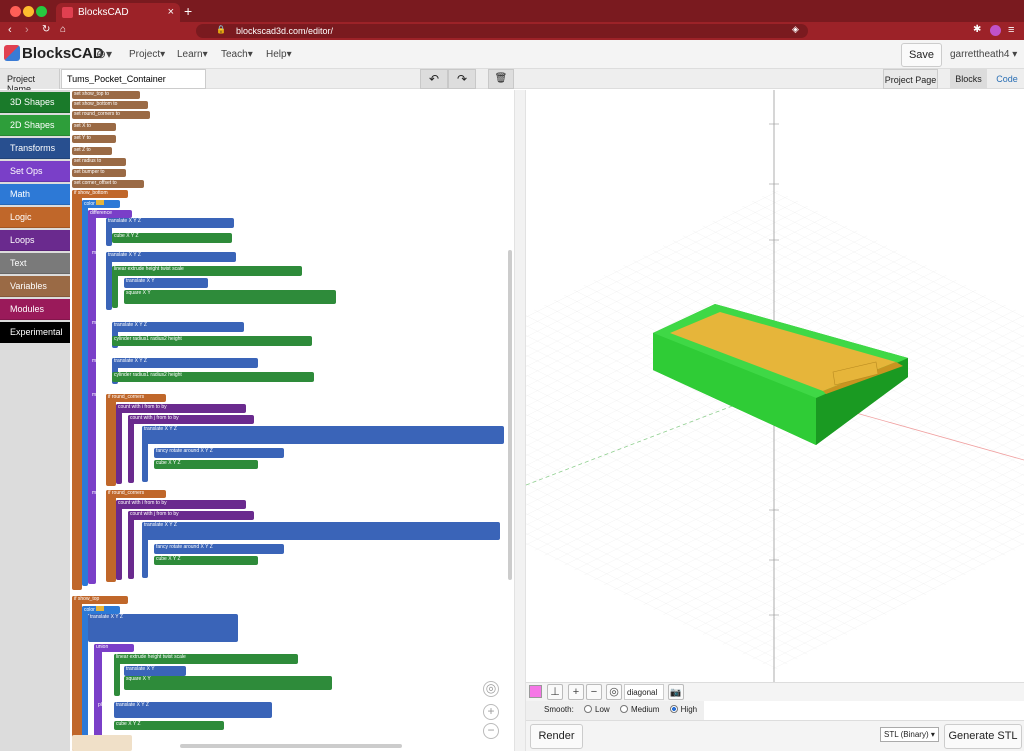 The height and width of the screenshot is (751, 1024). I want to click on set-var-block: set X to, so click(94, 127).